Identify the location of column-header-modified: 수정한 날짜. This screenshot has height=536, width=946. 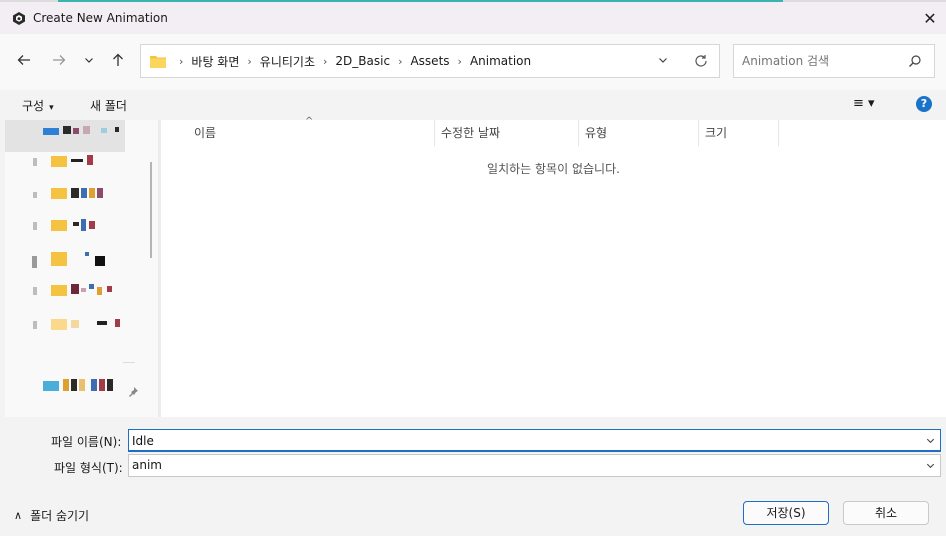
(470, 132).